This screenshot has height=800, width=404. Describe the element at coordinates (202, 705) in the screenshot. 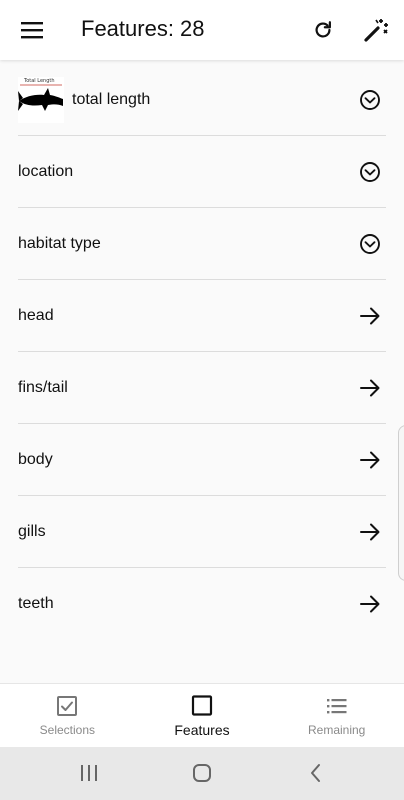

I see `square-outline-icon` at that location.